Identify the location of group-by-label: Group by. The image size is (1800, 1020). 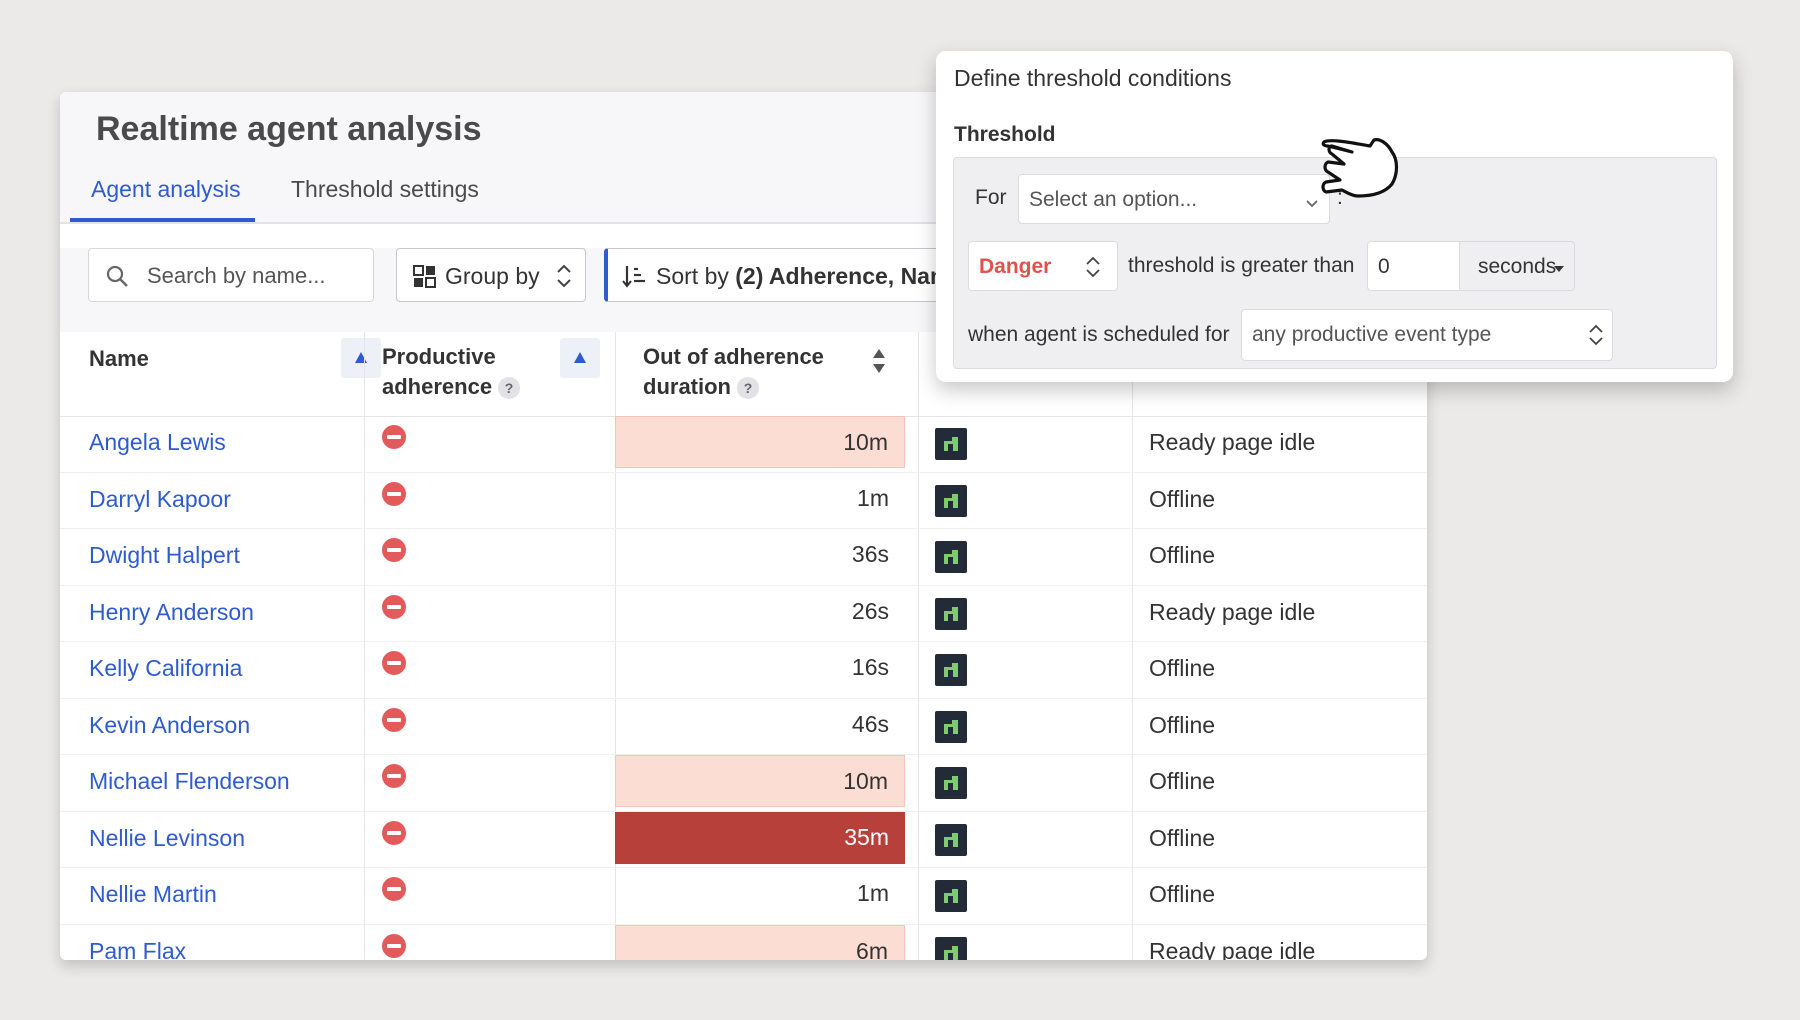
(492, 276).